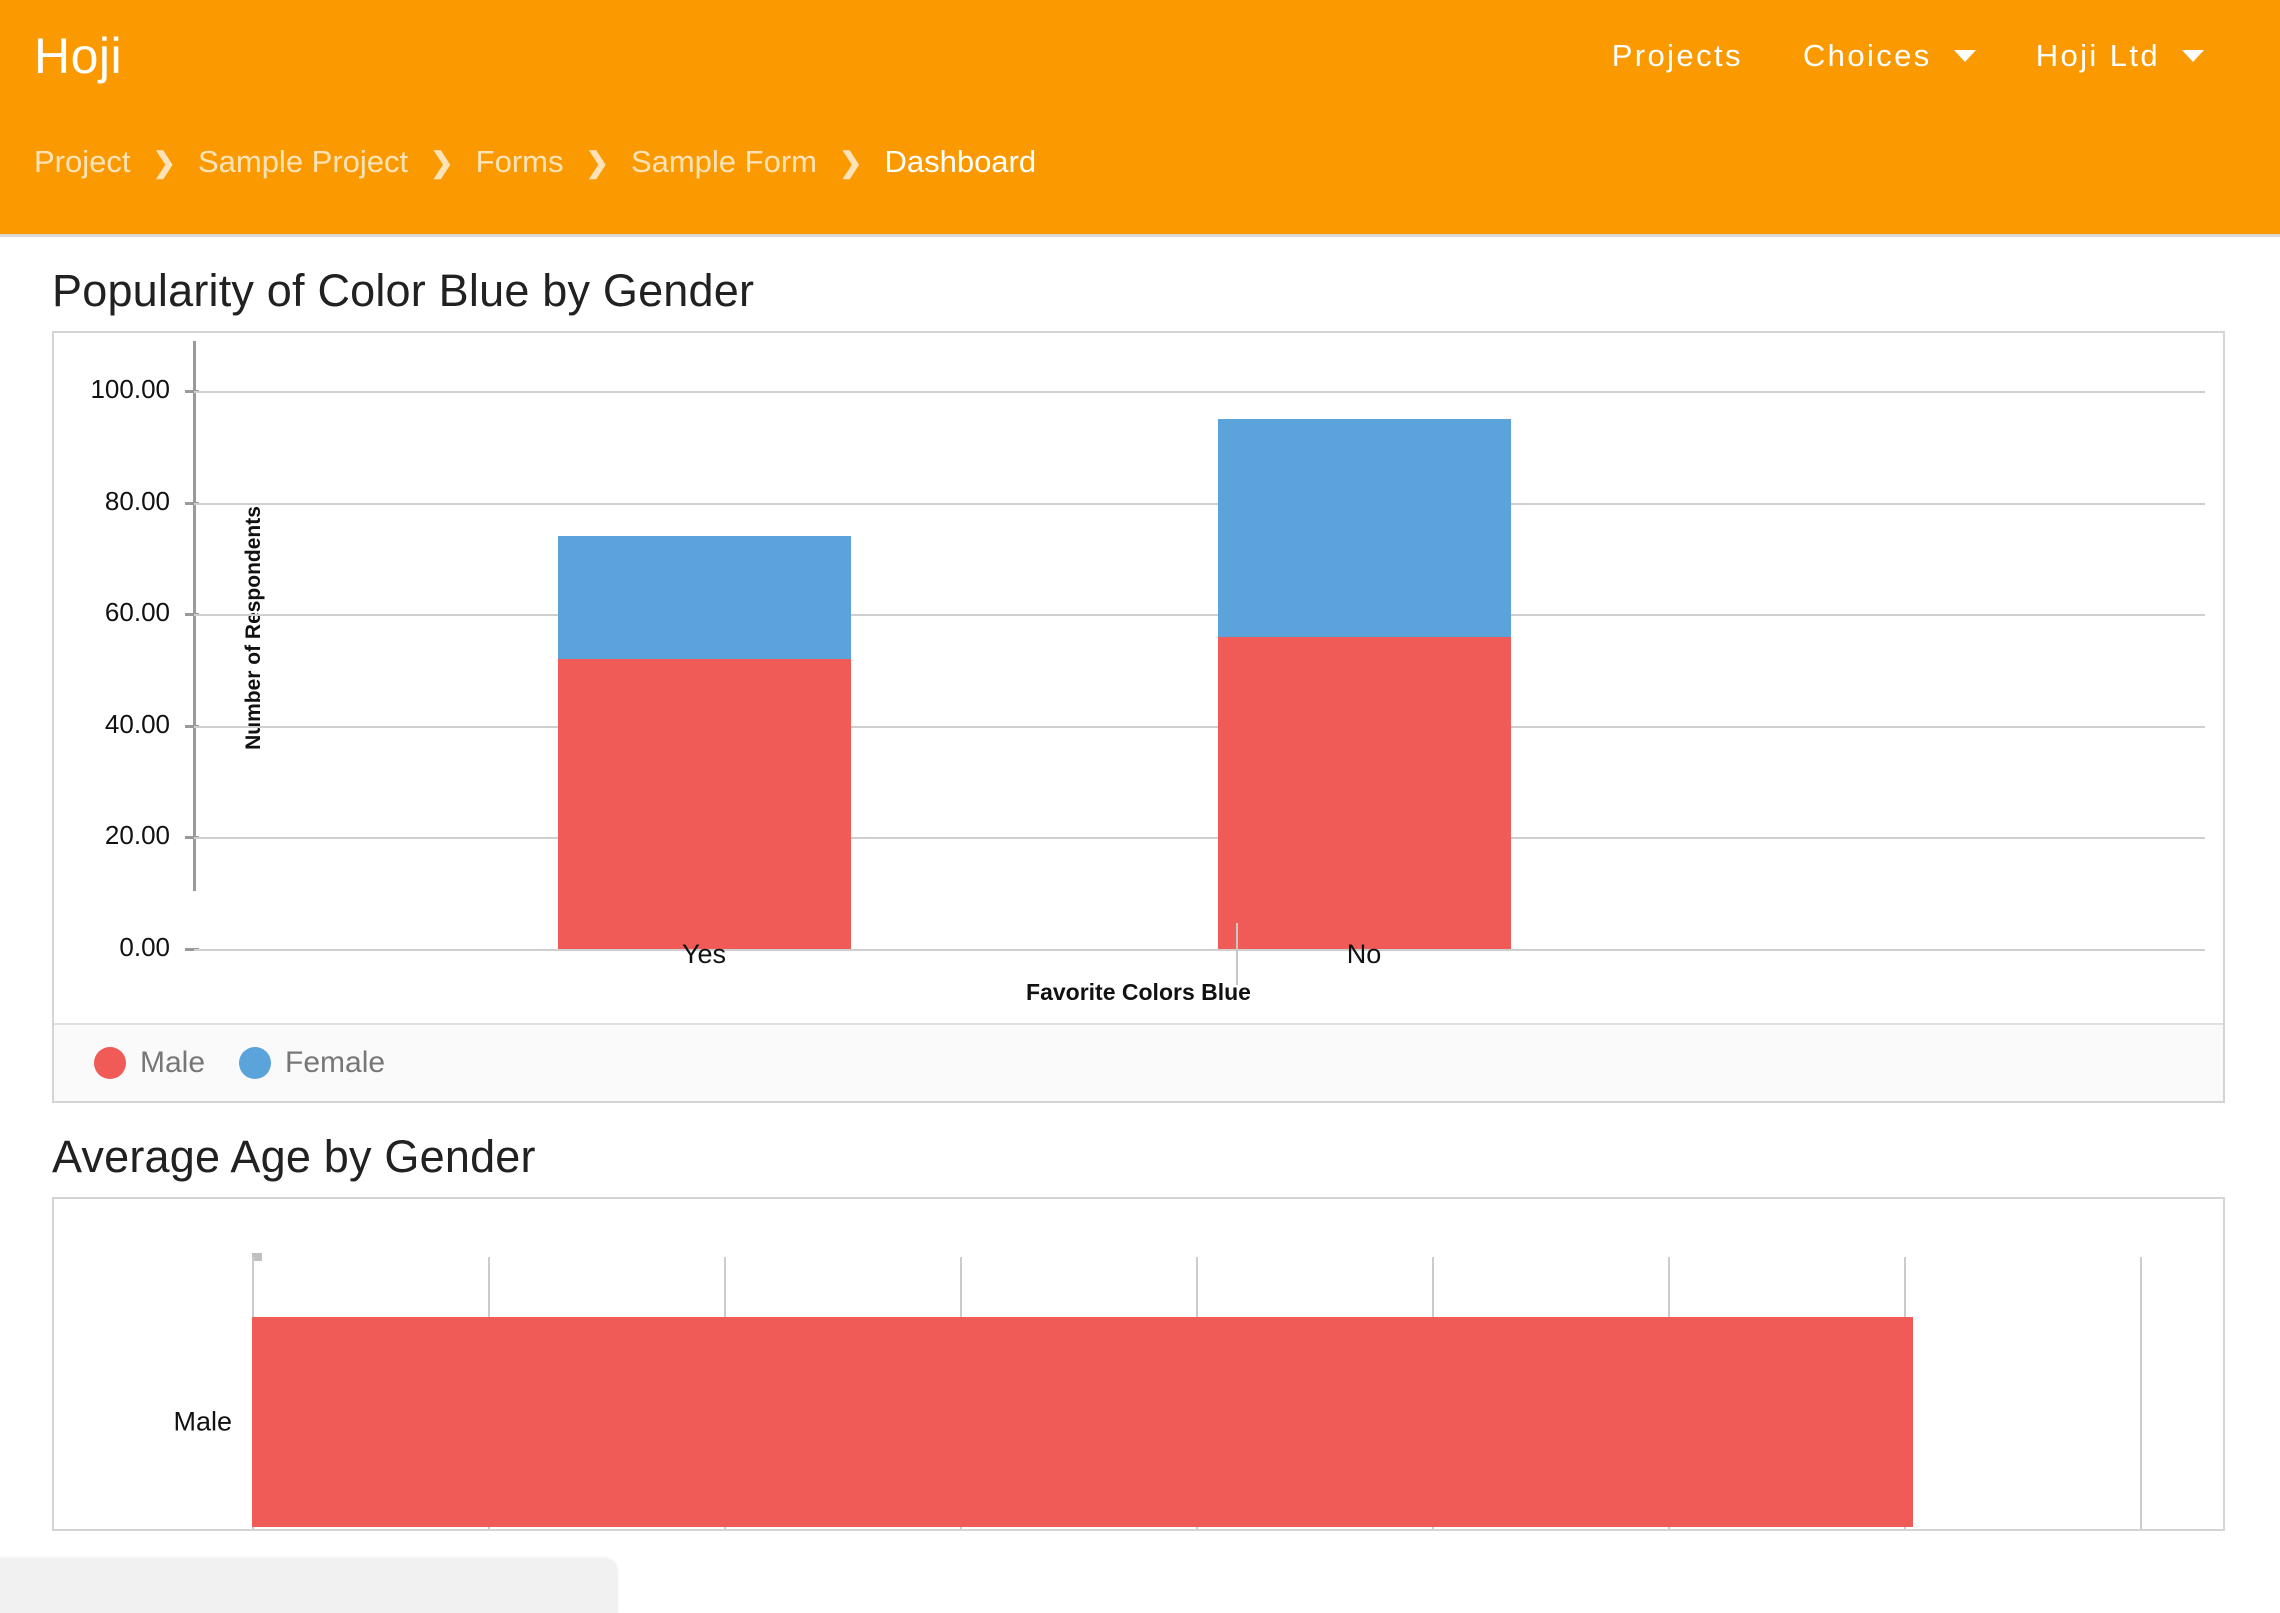 Image resolution: width=2280 pixels, height=1613 pixels. What do you see at coordinates (137, 723) in the screenshot?
I see `chart1-y-tick-label: 40.00` at bounding box center [137, 723].